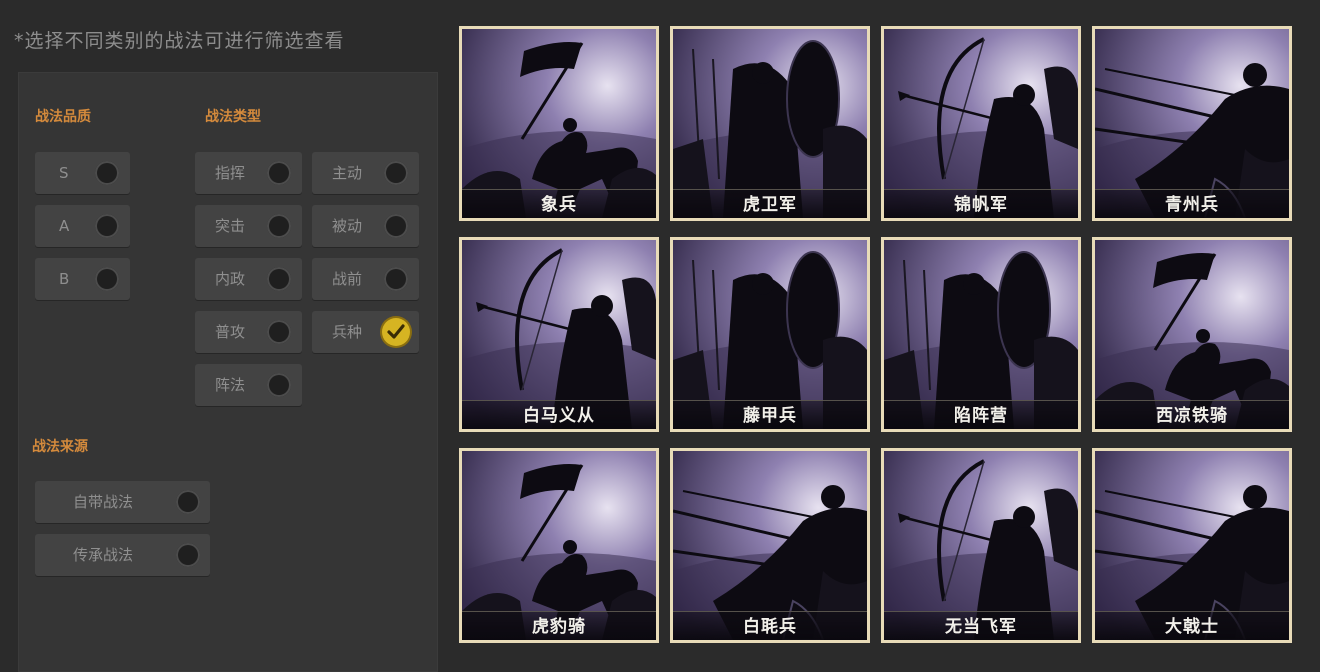 The width and height of the screenshot is (1320, 672). What do you see at coordinates (248, 279) in the screenshot?
I see `type-option-5: 内政` at bounding box center [248, 279].